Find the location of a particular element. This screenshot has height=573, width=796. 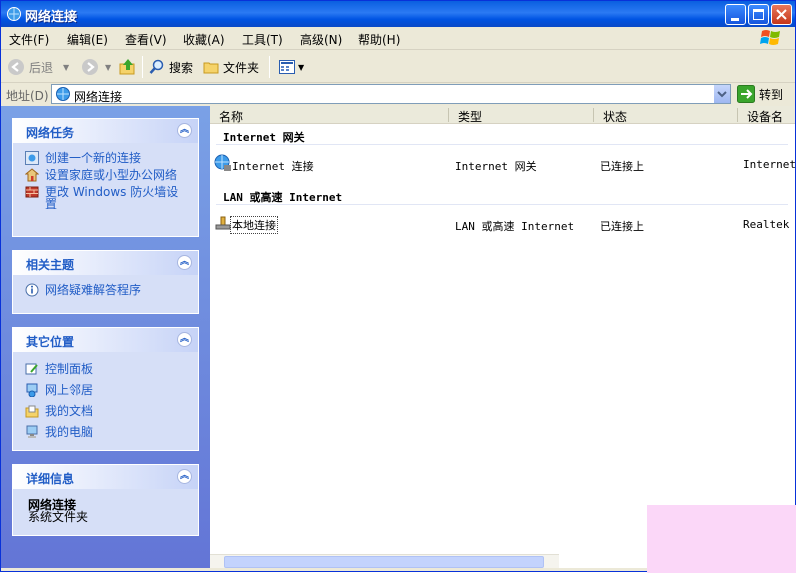

column-type: 类型 is located at coordinates (470, 116).